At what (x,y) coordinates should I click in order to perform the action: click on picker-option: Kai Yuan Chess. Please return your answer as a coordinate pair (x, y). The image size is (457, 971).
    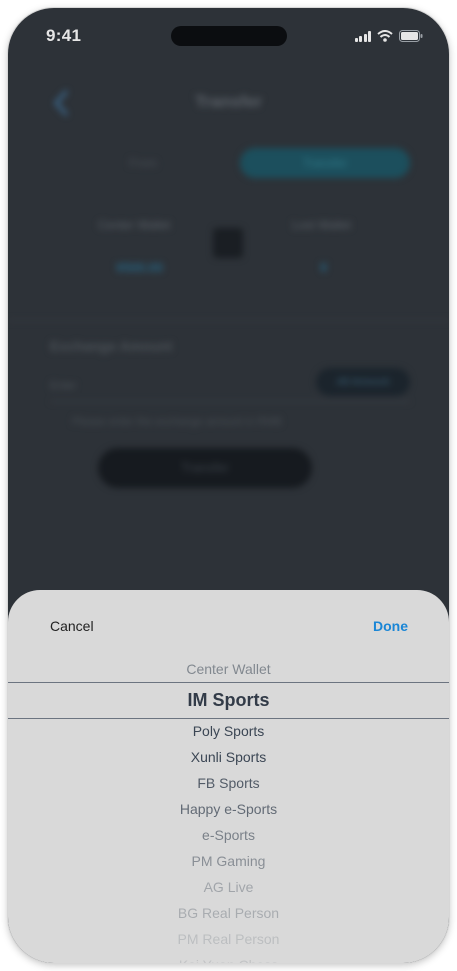
    Looking at the image, I should click on (228, 957).